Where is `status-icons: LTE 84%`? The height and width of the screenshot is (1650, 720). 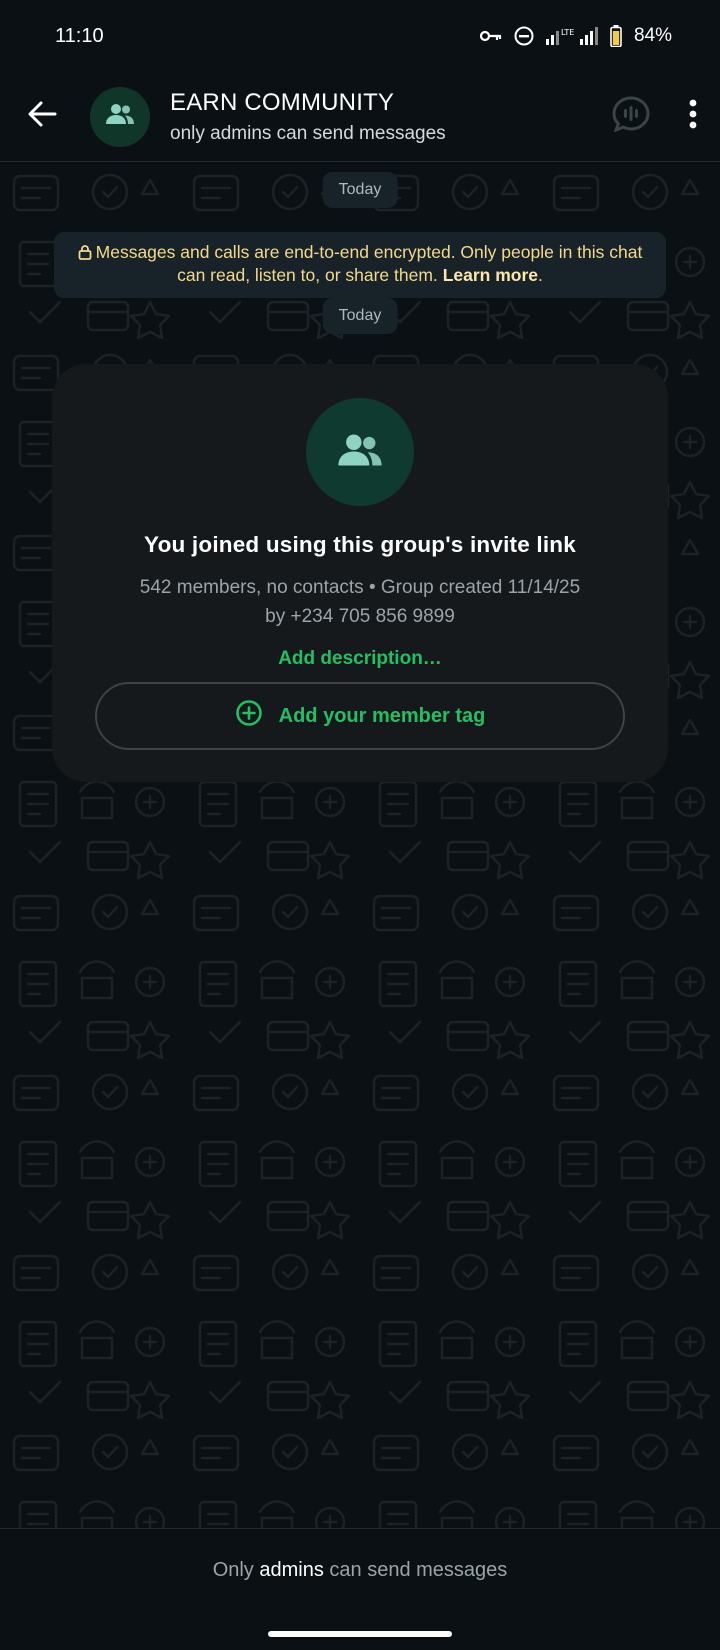
status-icons: LTE 84% is located at coordinates (575, 36).